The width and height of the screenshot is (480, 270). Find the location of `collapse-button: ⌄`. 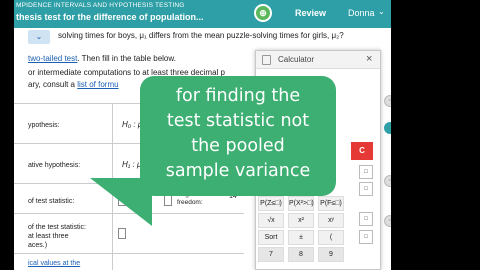

collapse-button: ⌄ is located at coordinates (39, 37).